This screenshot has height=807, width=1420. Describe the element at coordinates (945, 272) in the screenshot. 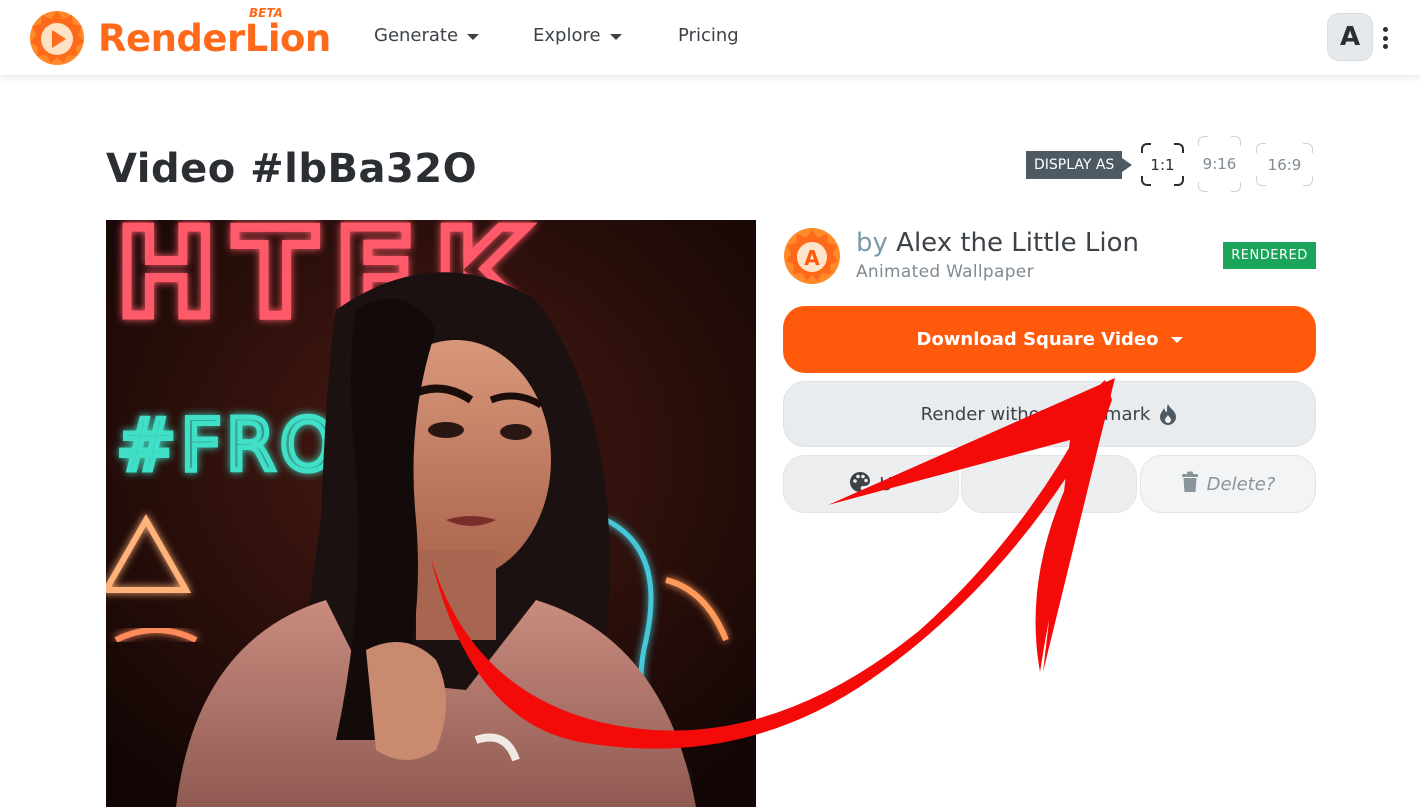

I see `author-subtitle: Animated Wallpaper` at that location.